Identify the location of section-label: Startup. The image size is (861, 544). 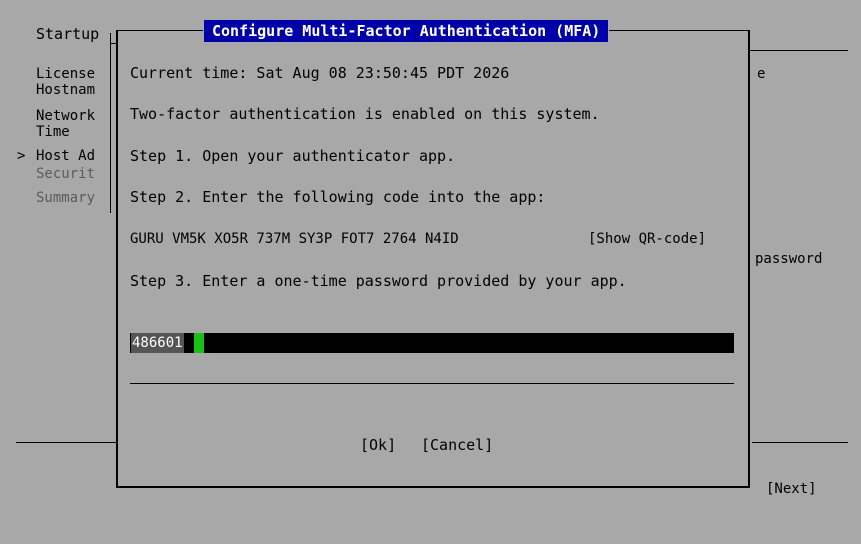
(68, 34).